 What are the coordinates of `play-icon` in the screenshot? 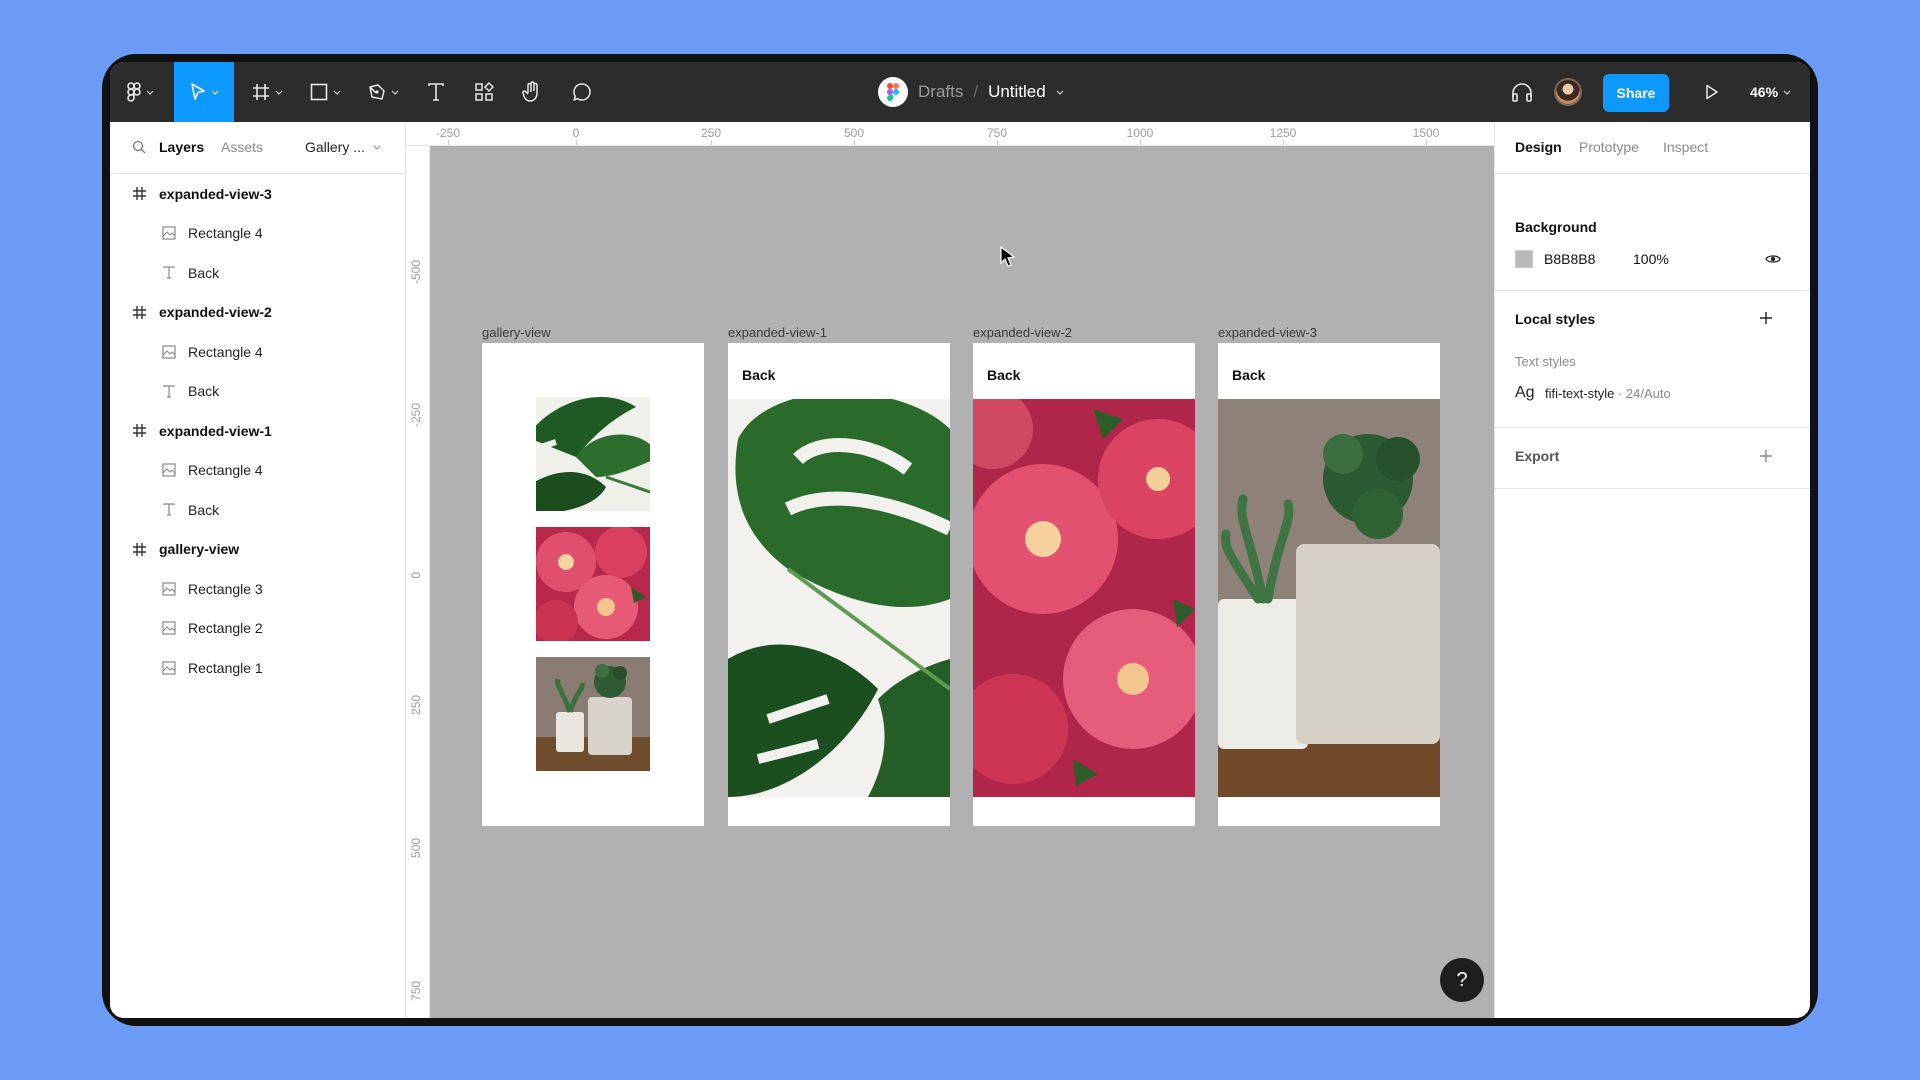 It's located at (1712, 92).